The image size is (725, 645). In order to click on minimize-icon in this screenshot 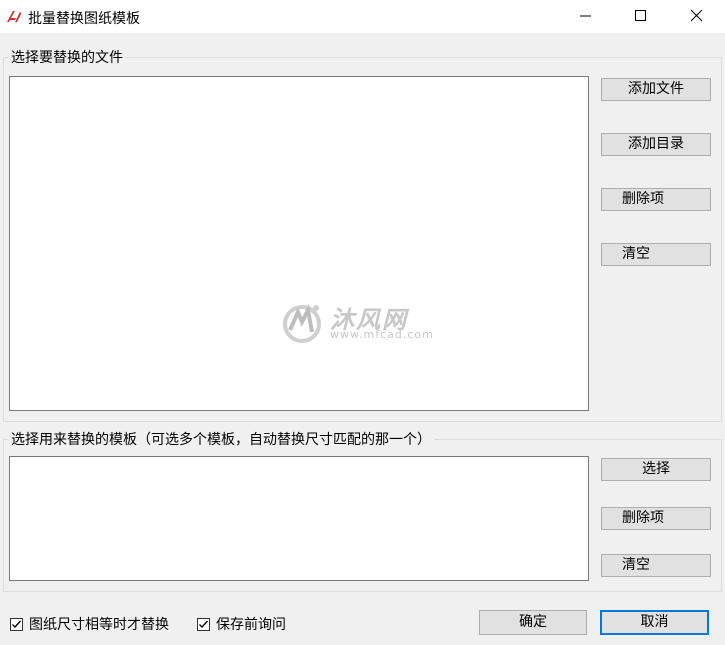, I will do `click(585, 16)`.